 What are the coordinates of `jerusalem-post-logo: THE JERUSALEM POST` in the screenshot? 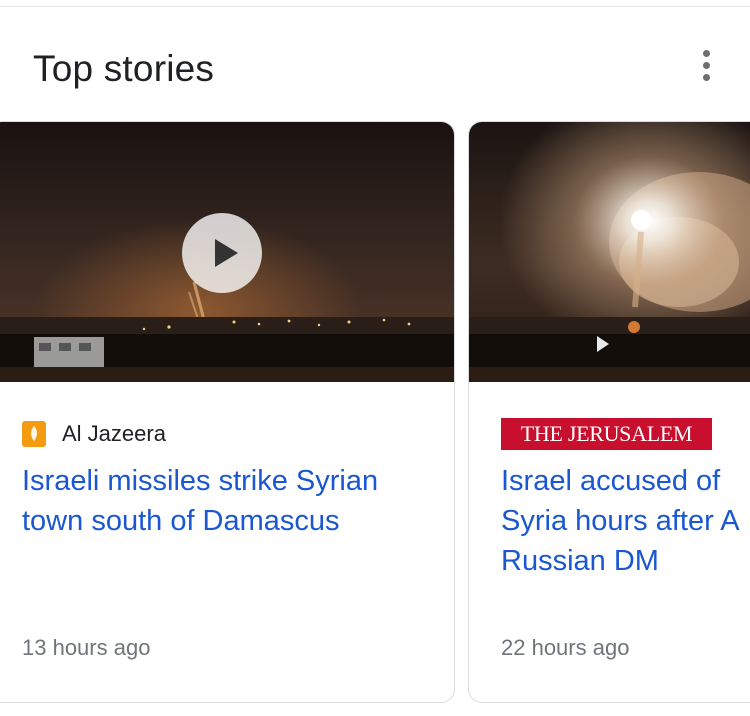 It's located at (606, 448).